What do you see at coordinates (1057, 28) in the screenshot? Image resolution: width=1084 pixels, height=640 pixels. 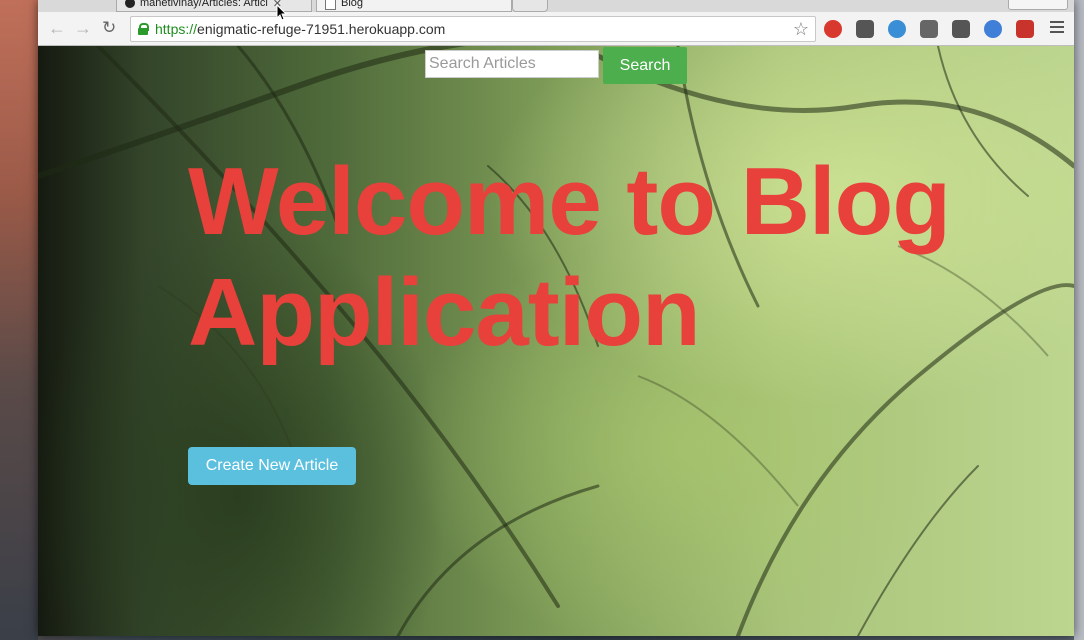 I see `menu-icon` at bounding box center [1057, 28].